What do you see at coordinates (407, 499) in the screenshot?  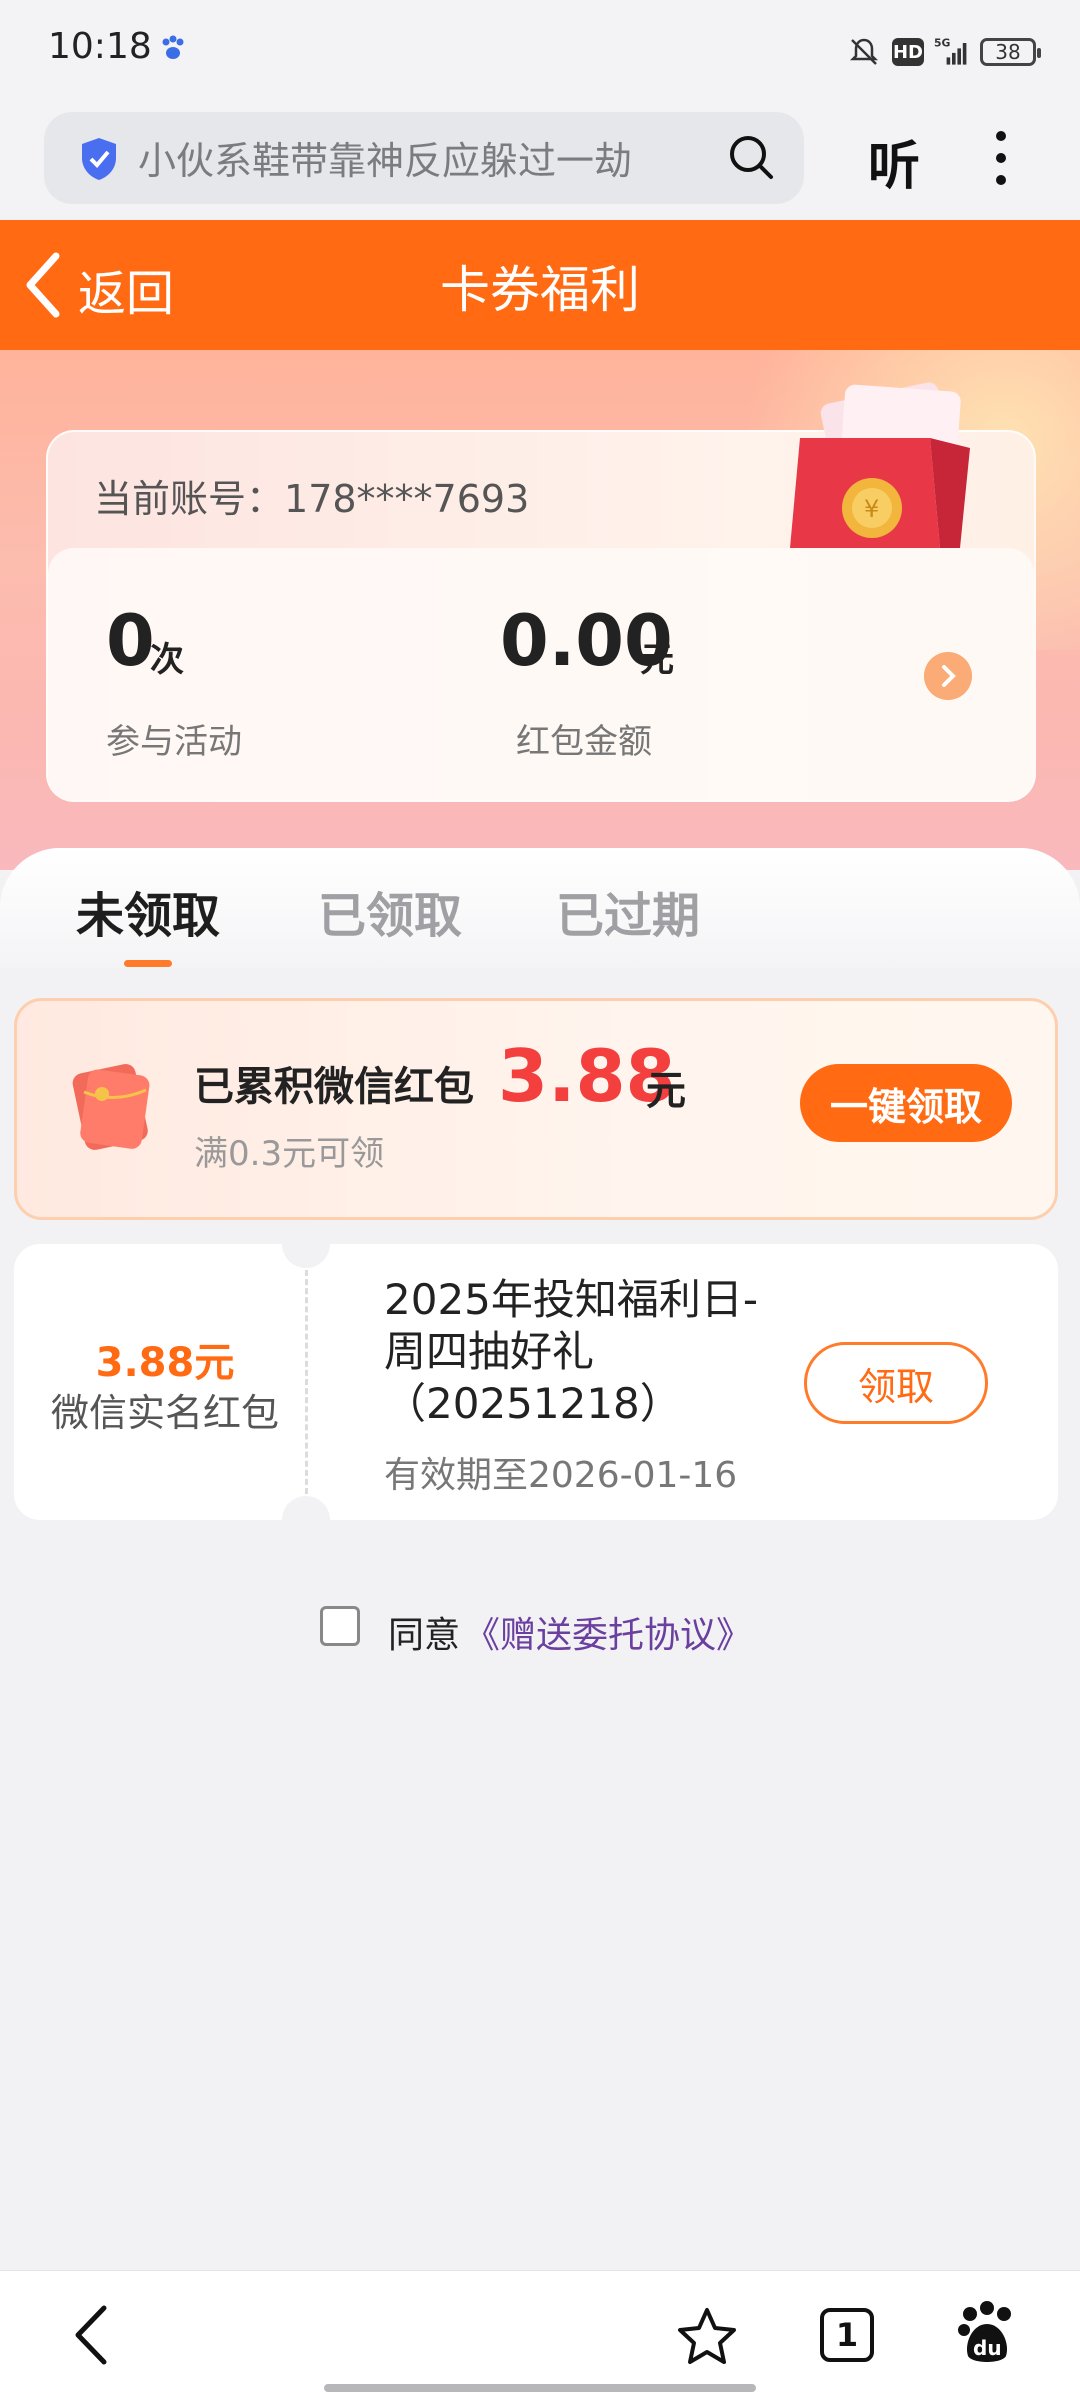 I see `account-number: 178****7693` at bounding box center [407, 499].